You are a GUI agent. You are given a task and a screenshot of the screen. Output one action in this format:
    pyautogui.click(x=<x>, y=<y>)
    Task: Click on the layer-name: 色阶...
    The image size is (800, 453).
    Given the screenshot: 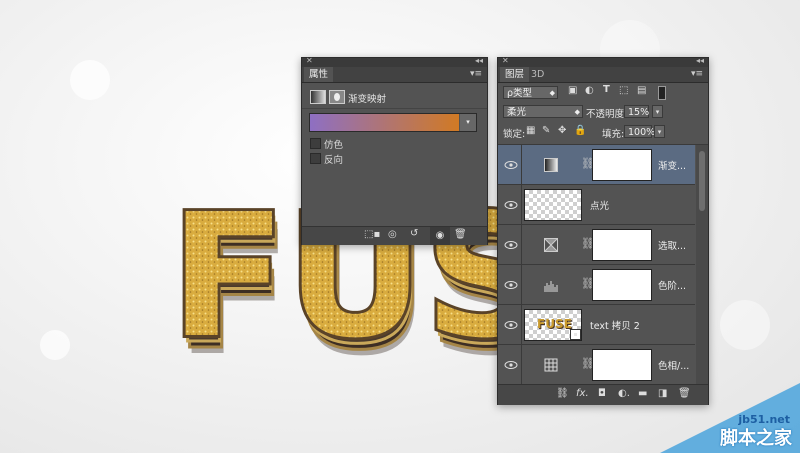 What is the action you would take?
    pyautogui.click(x=672, y=286)
    